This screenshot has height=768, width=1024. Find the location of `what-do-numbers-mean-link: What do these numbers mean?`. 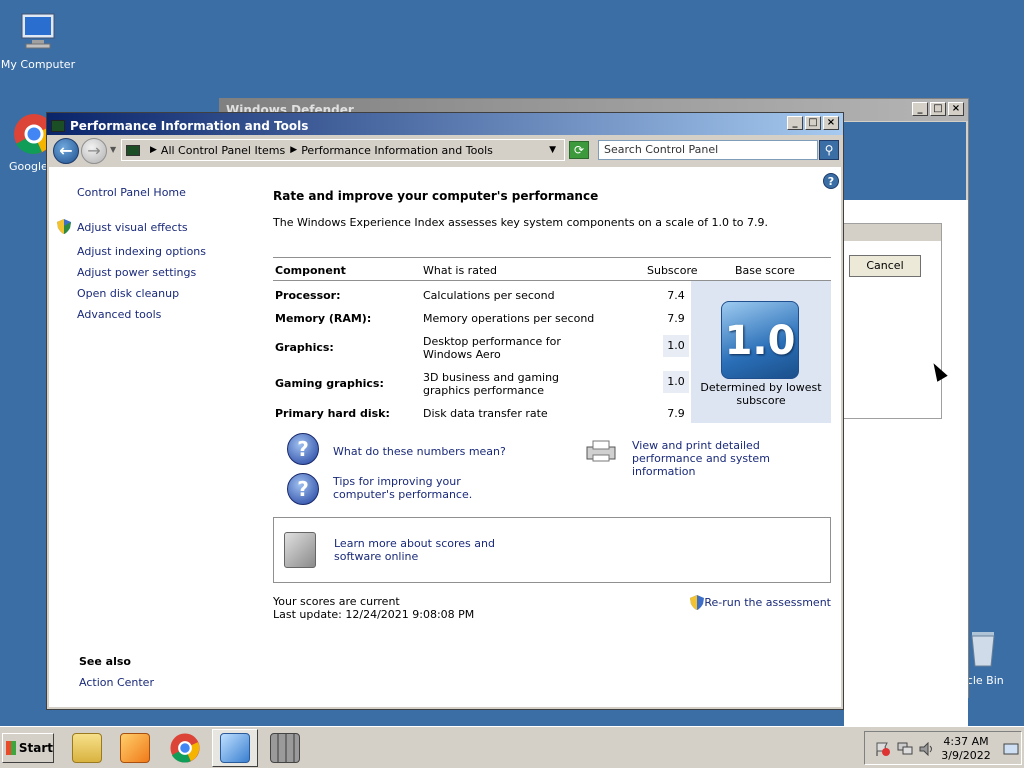

what-do-numbers-mean-link: What do these numbers mean? is located at coordinates (419, 451).